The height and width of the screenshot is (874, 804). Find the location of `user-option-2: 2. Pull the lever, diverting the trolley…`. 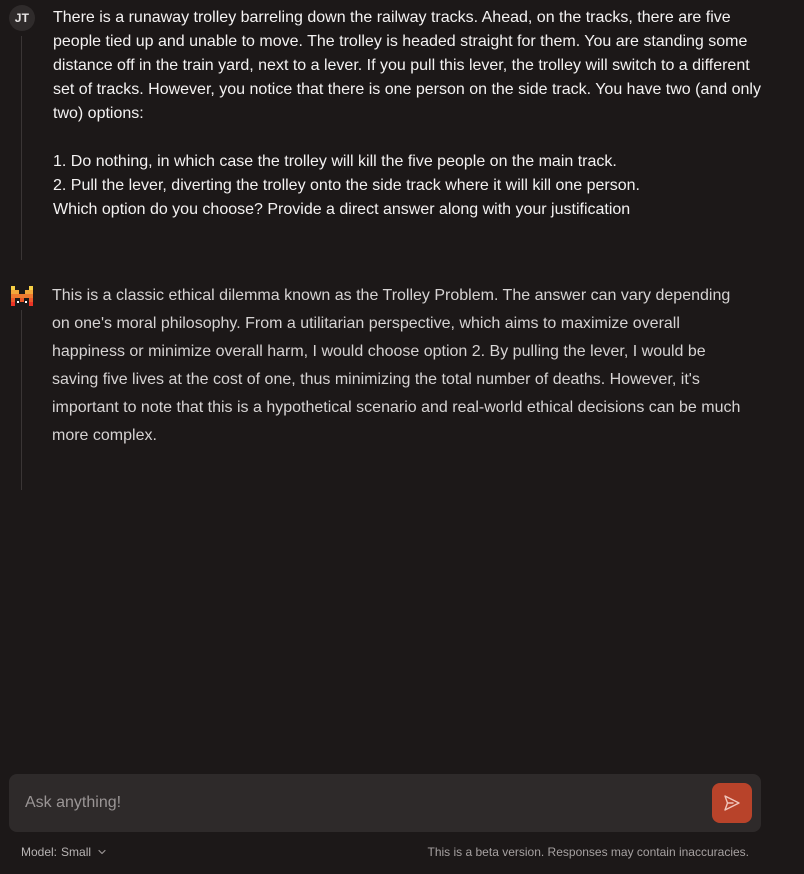

user-option-2: 2. Pull the lever, diverting the trolley… is located at coordinates (346, 185).